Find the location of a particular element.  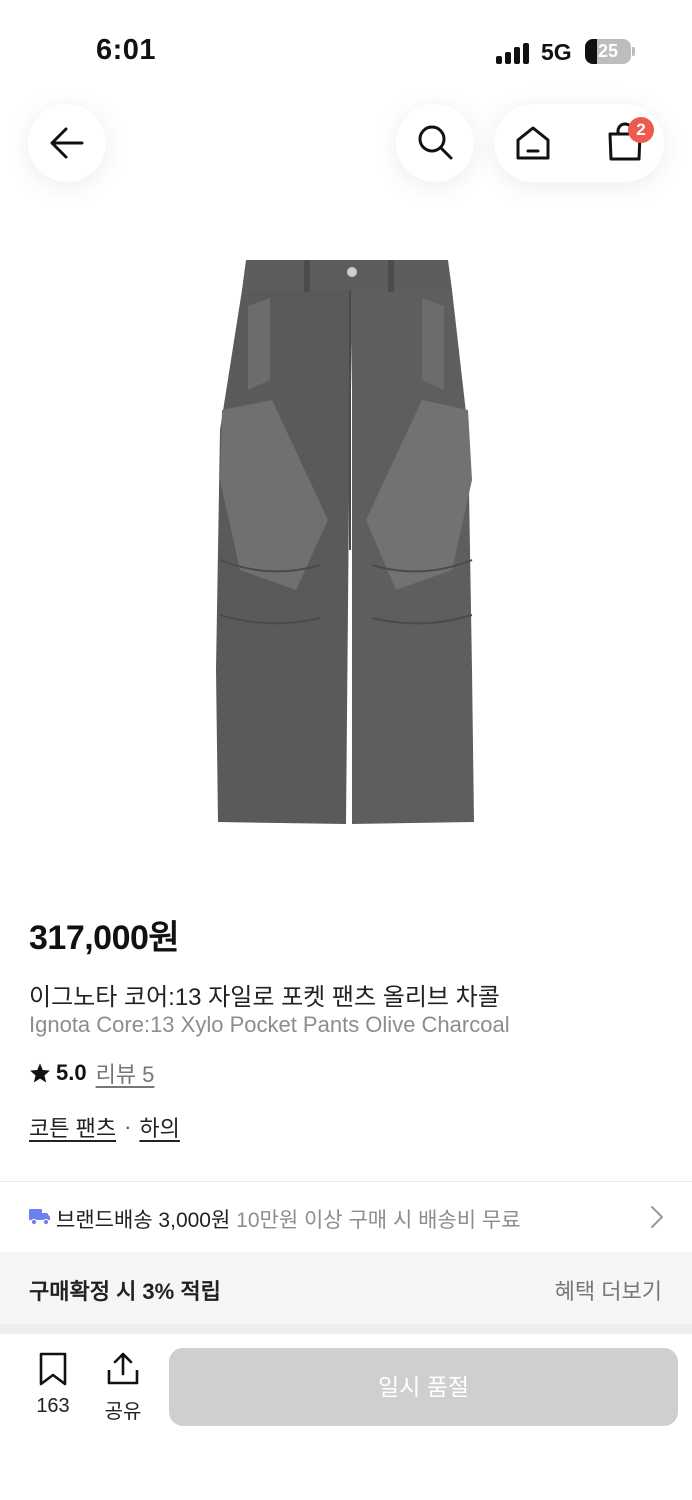

search-icon is located at coordinates (435, 142).